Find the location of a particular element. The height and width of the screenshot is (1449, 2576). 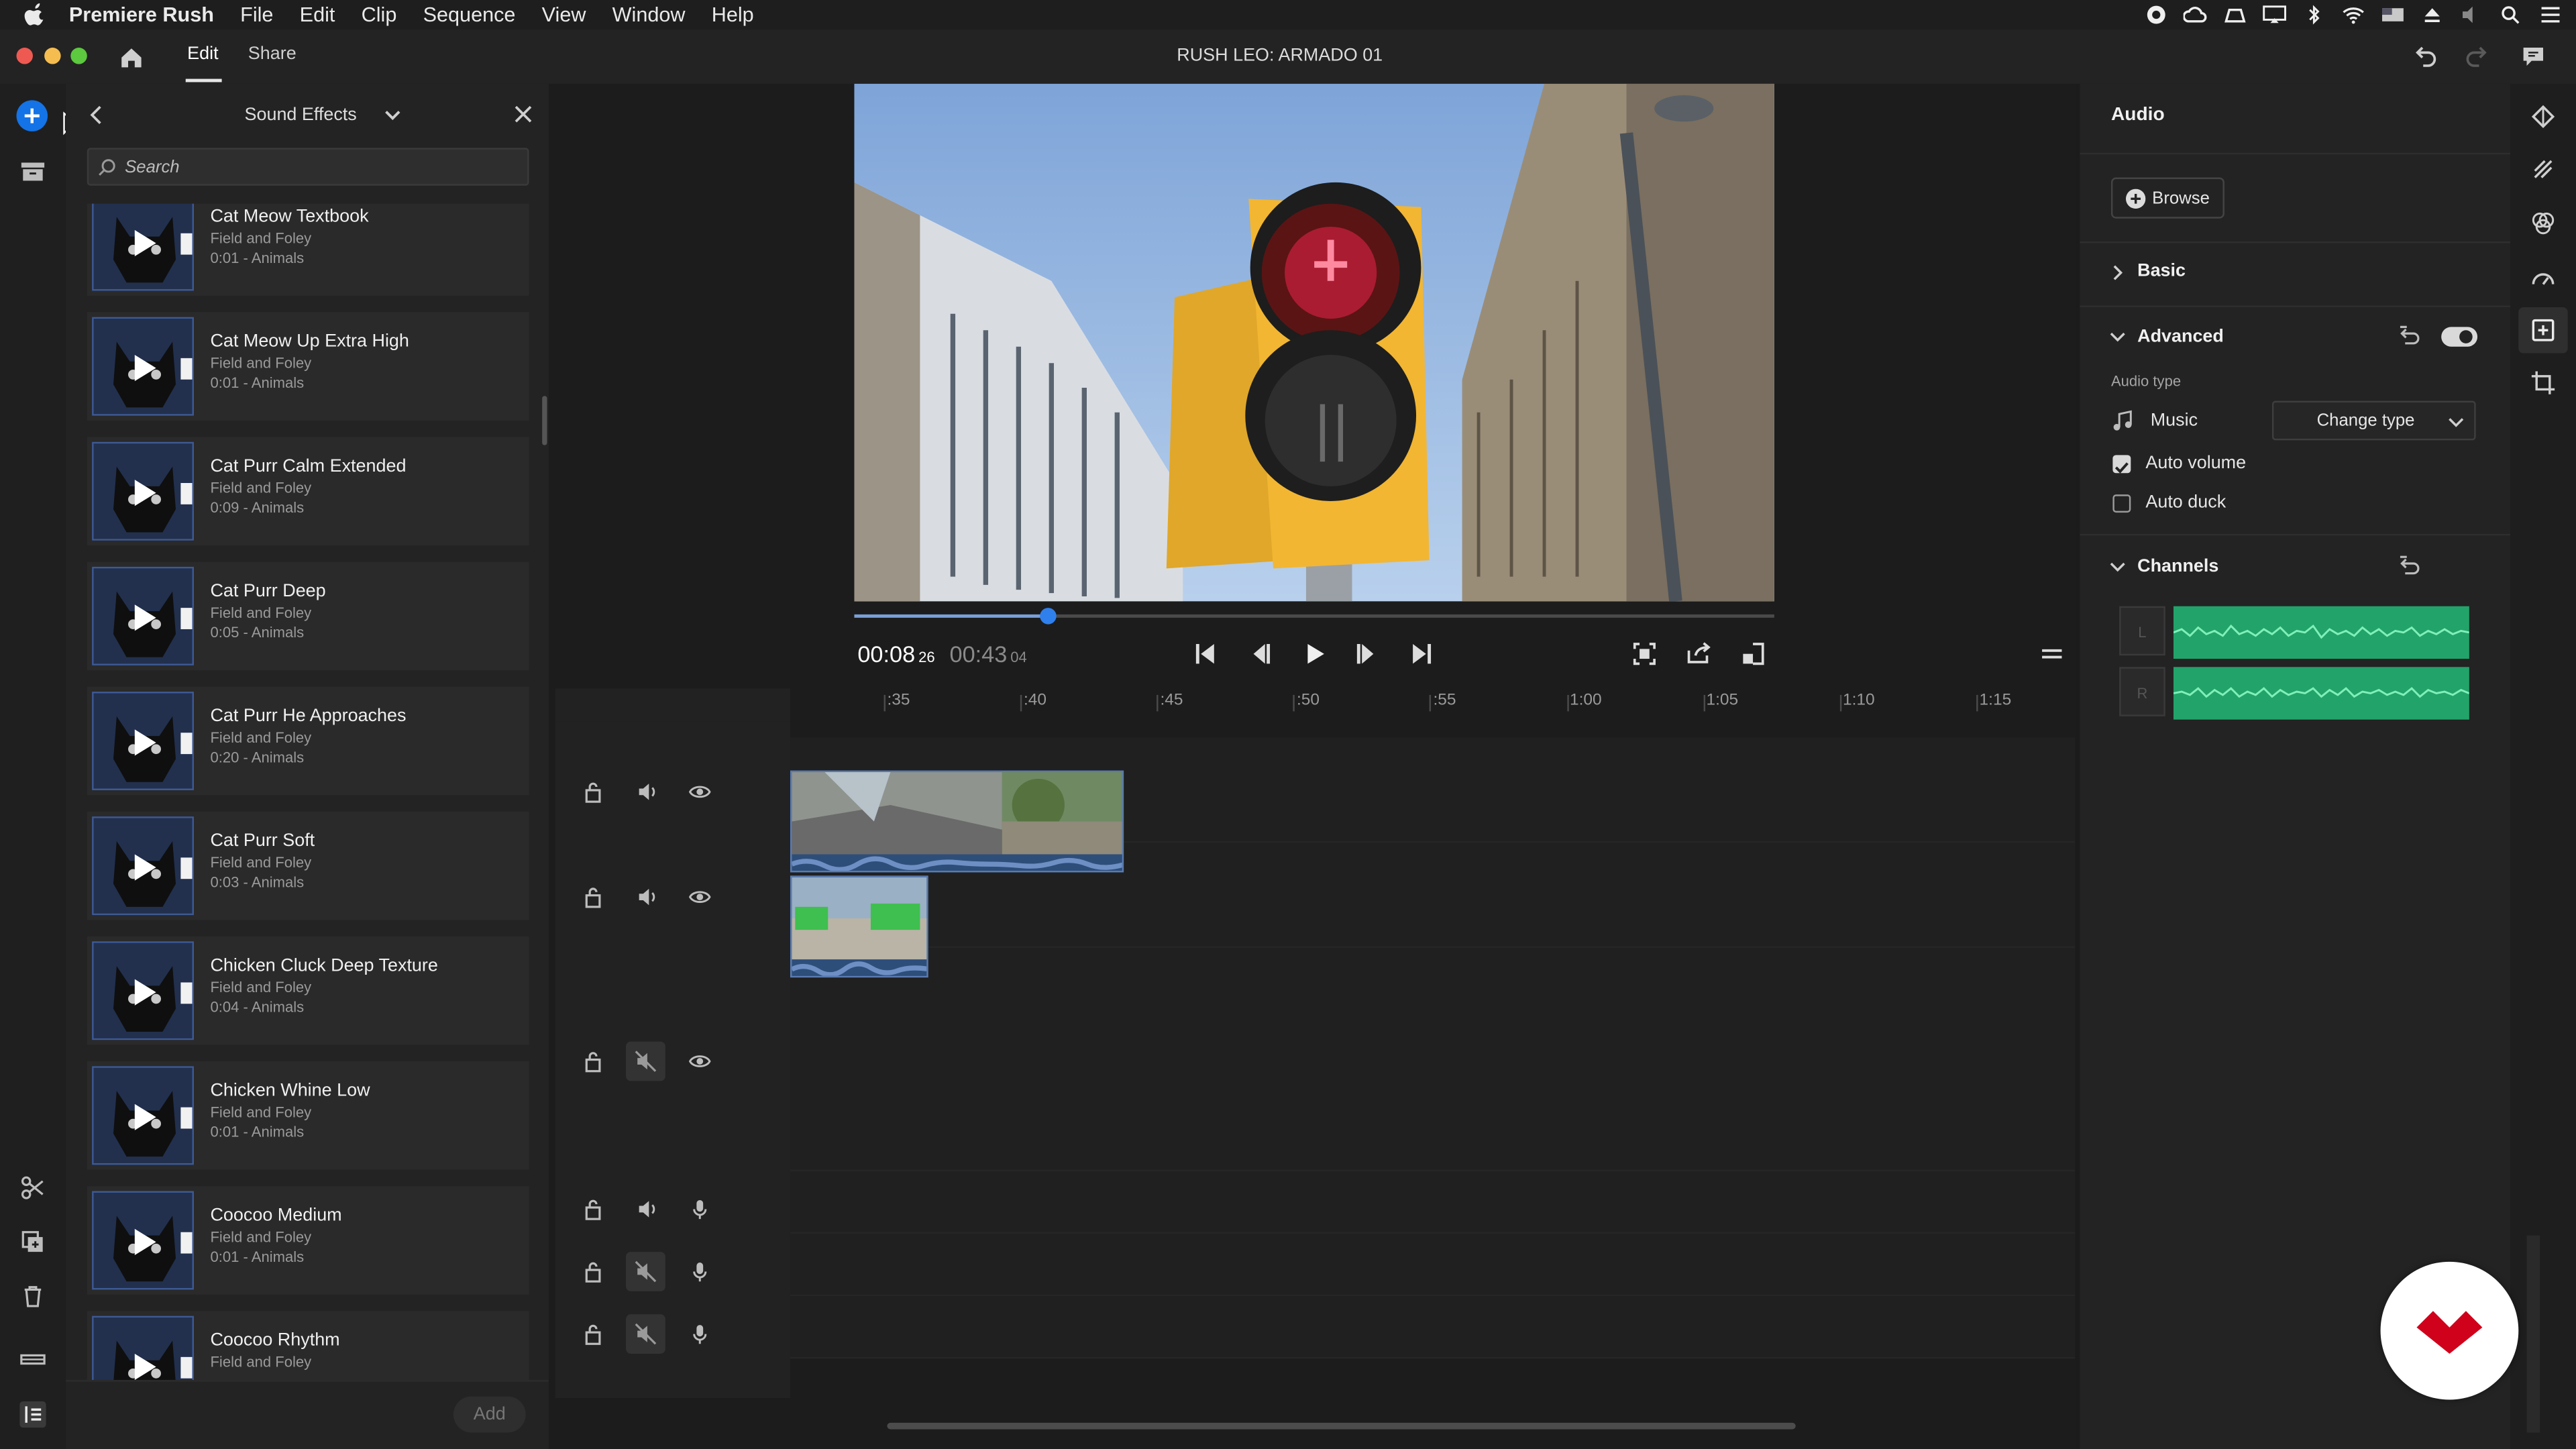

timeline-menu-icon is located at coordinates (2052, 654).